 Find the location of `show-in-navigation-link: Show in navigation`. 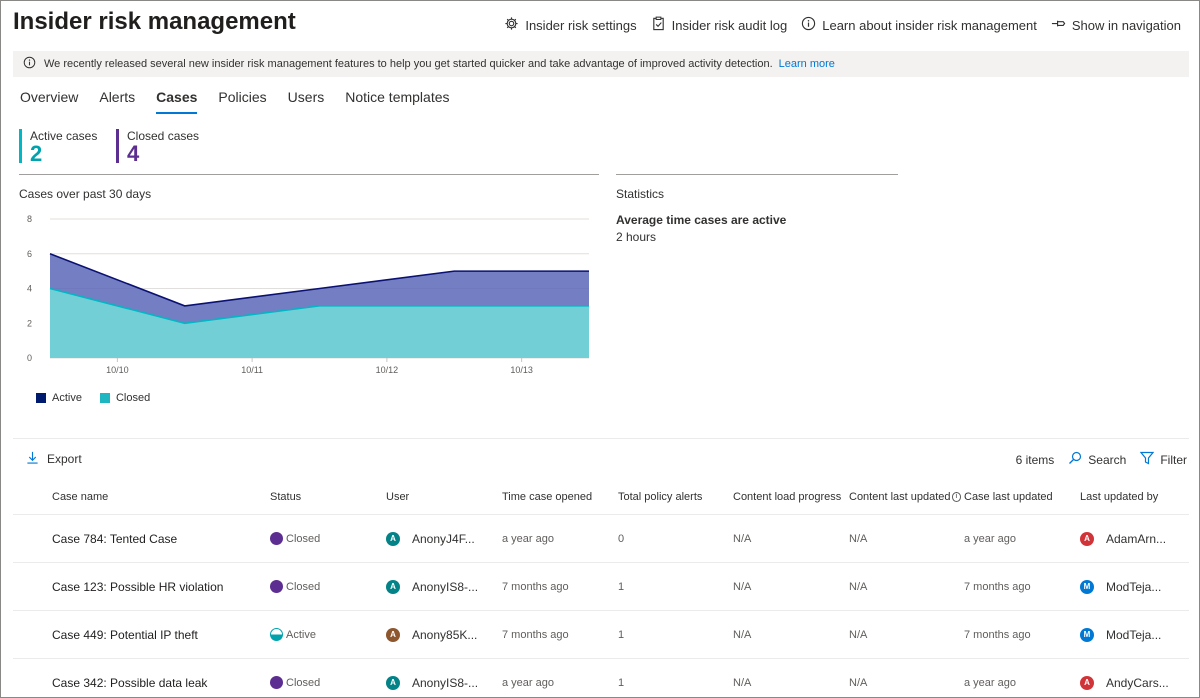

show-in-navigation-link: Show in navigation is located at coordinates (1116, 25).